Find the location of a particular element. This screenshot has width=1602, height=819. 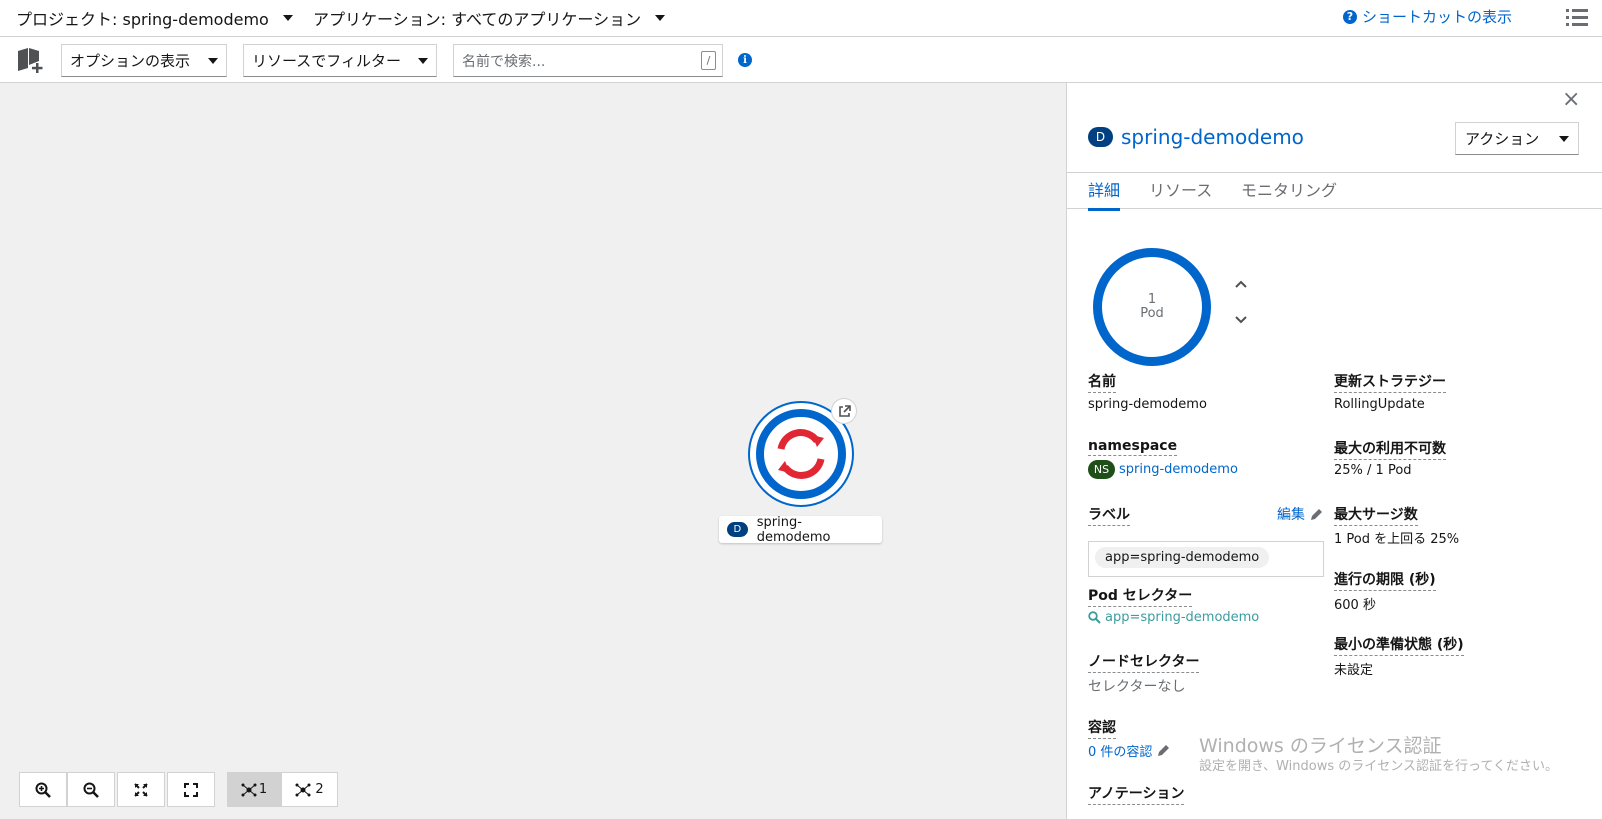

pod-count: 1 is located at coordinates (1152, 299).